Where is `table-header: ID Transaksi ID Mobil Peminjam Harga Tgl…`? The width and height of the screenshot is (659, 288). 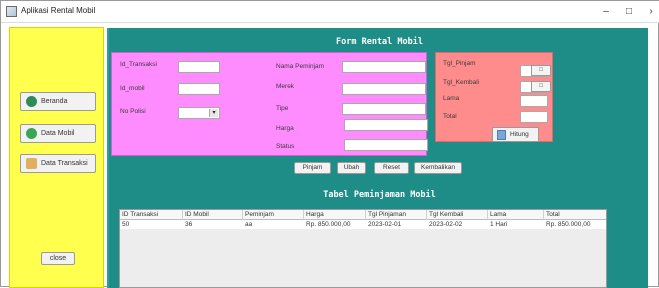 table-header: ID Transaksi ID Mobil Peminjam Harga Tgl… is located at coordinates (363, 215).